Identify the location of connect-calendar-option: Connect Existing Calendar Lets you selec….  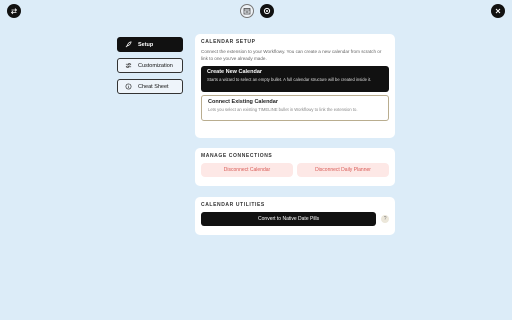
(295, 108).